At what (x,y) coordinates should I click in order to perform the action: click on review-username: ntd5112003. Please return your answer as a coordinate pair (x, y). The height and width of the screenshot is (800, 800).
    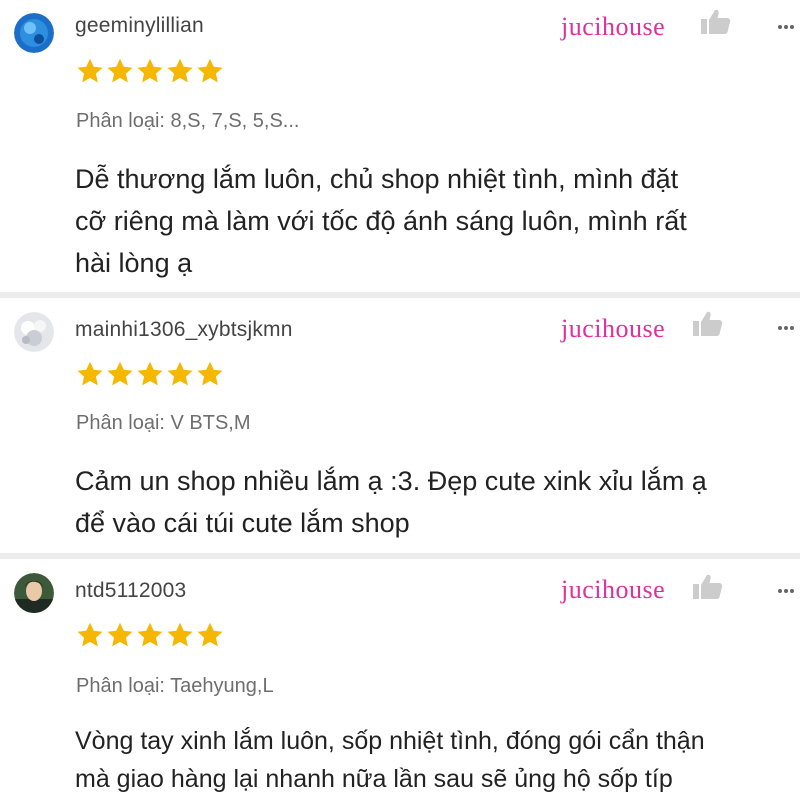
    Looking at the image, I should click on (130, 591).